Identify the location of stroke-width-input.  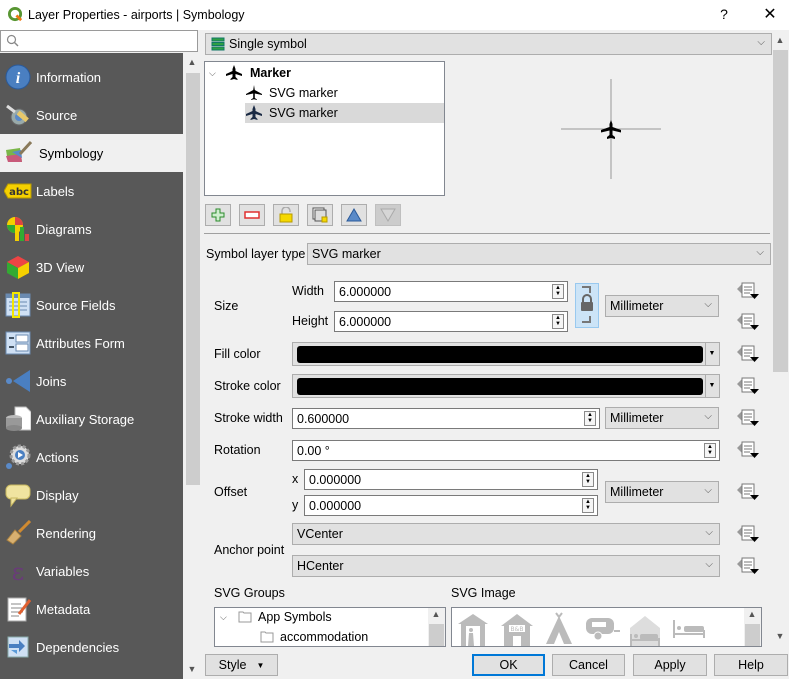
(419, 418).